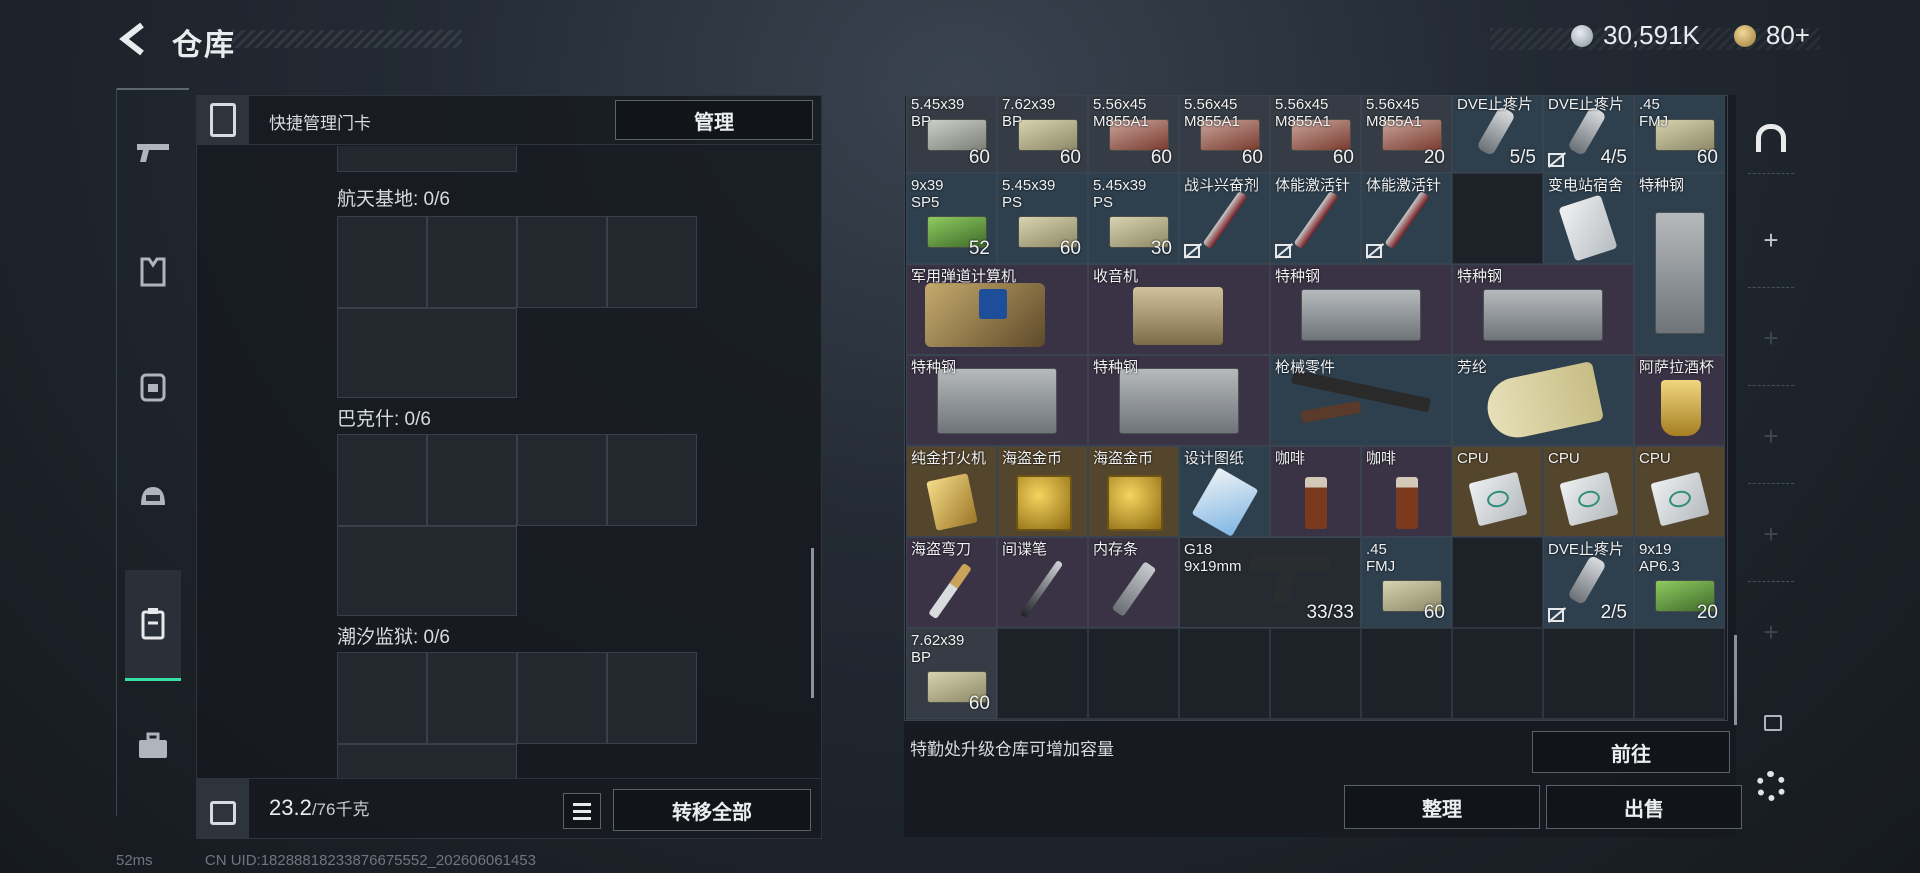 The width and height of the screenshot is (1920, 873). Describe the element at coordinates (1771, 786) in the screenshot. I see `gear-icon` at that location.